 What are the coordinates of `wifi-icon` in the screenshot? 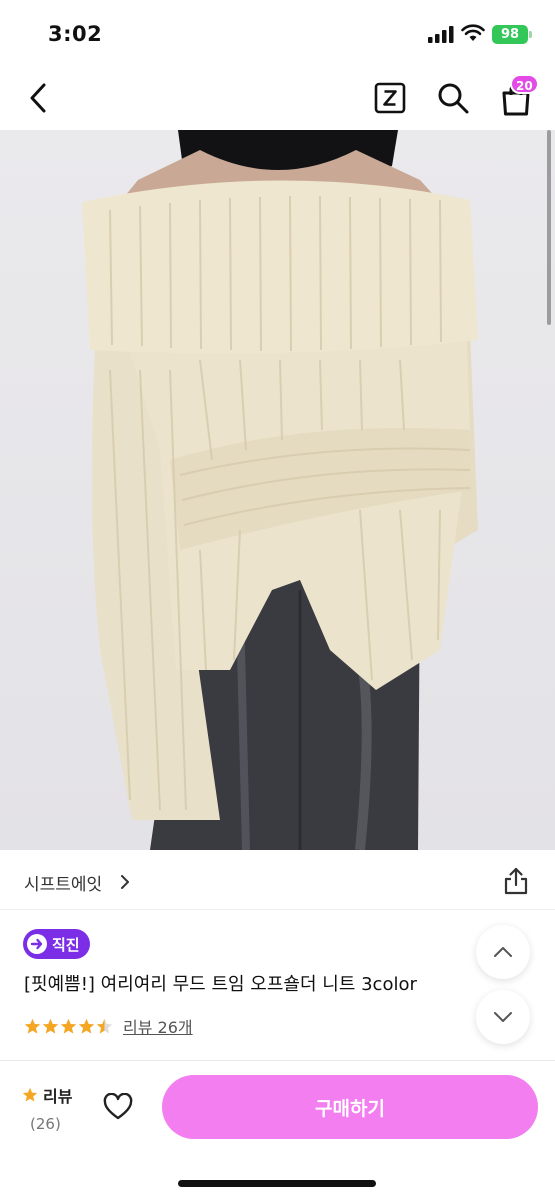 It's located at (473, 32).